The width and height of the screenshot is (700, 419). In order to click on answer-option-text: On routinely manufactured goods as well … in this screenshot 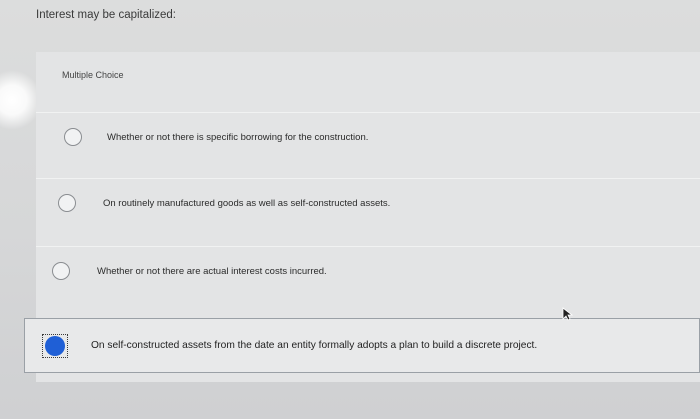, I will do `click(247, 203)`.